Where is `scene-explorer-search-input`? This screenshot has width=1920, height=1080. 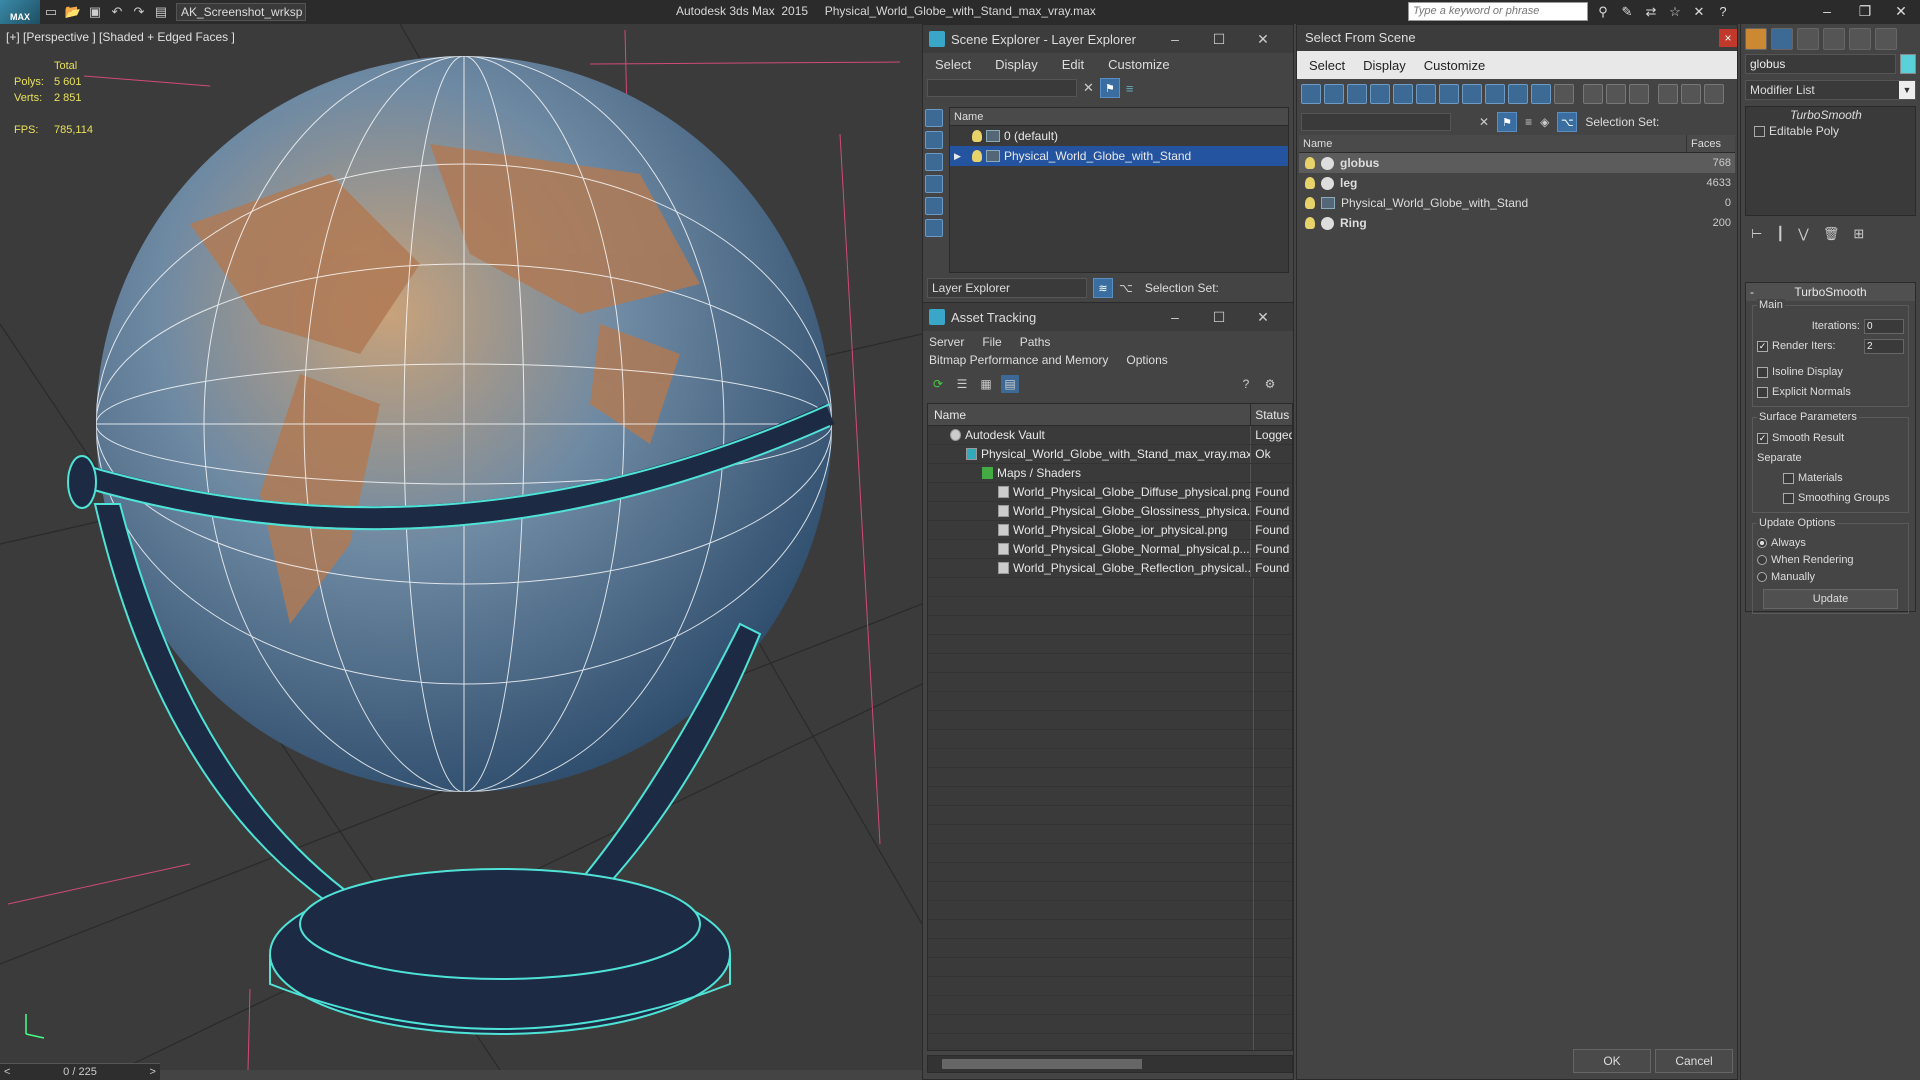
scene-explorer-search-input is located at coordinates (1002, 88).